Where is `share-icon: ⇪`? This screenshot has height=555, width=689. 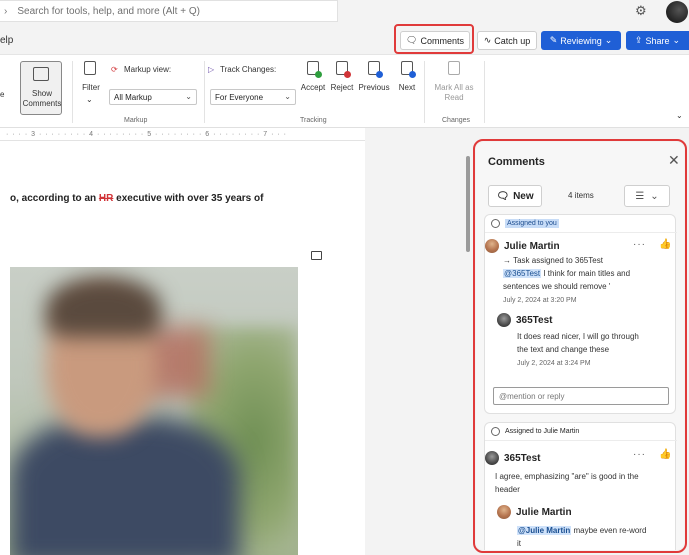 share-icon: ⇪ is located at coordinates (638, 40).